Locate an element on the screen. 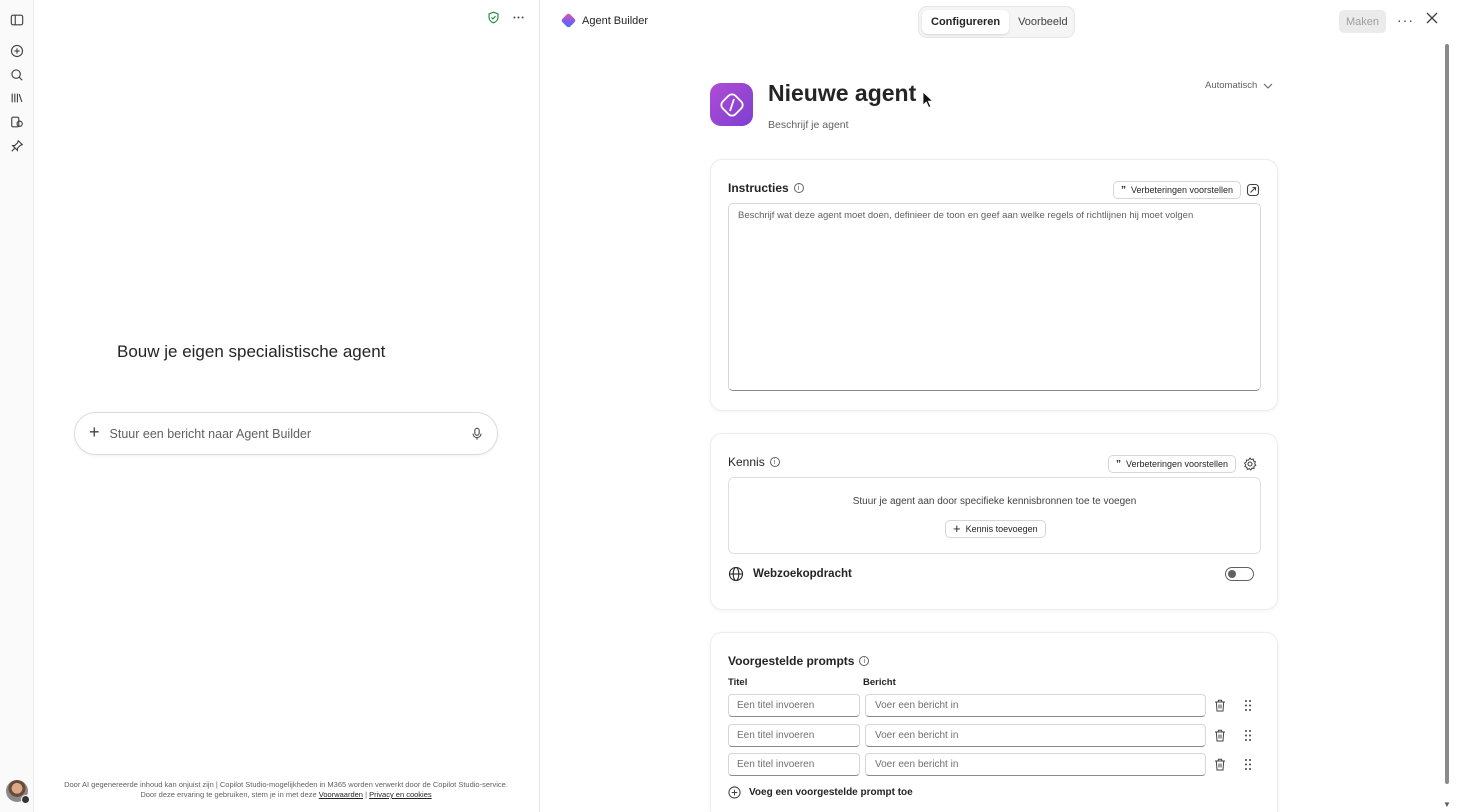 This screenshot has height=812, width=1462. globe-icon is located at coordinates (736, 574).